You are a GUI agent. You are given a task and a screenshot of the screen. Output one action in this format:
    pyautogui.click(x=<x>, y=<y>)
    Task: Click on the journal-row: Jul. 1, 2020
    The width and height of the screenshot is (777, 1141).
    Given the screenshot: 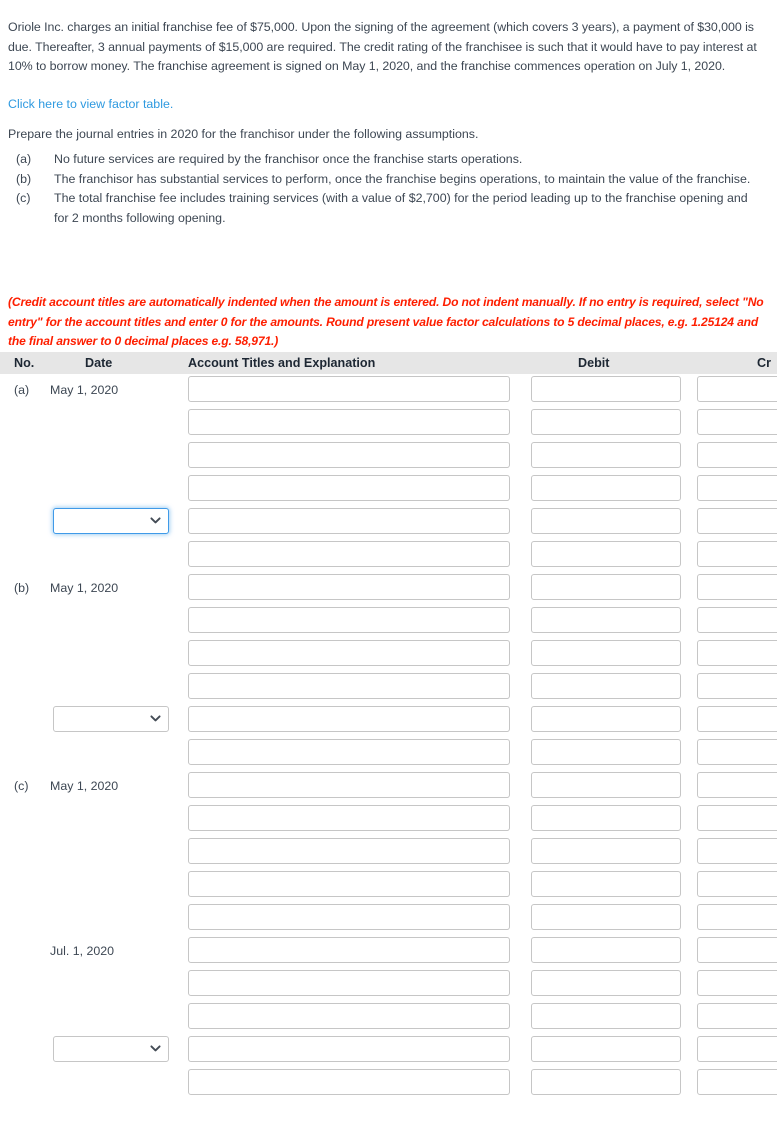 What is the action you would take?
    pyautogui.click(x=388, y=951)
    